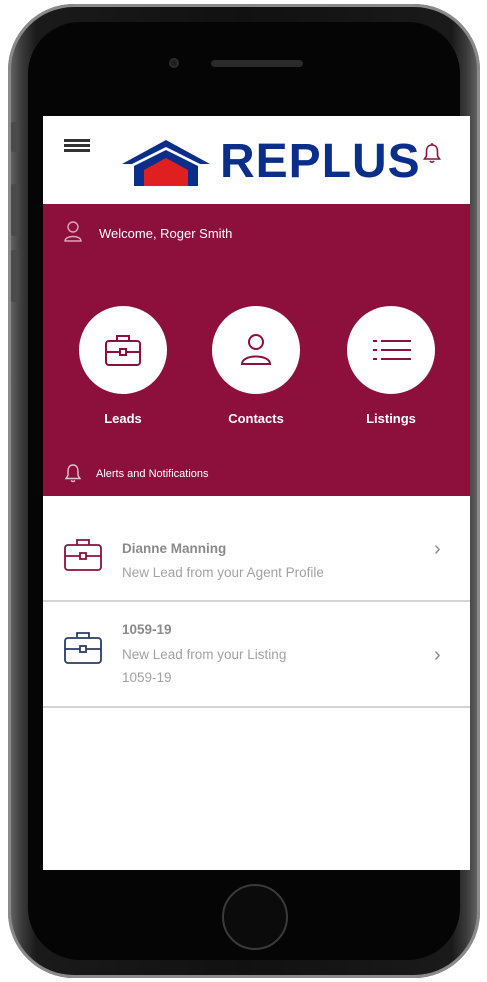 This screenshot has height=982, width=487. What do you see at coordinates (166, 163) in the screenshot?
I see `house-logo-icon` at bounding box center [166, 163].